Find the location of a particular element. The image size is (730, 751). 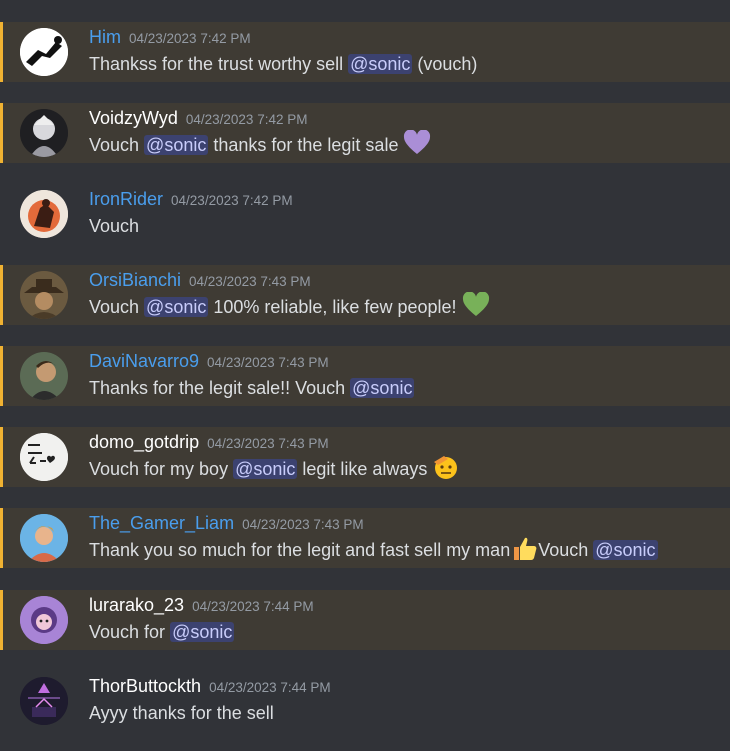

message-content: Vouch for @sonic is located at coordinates (162, 632).